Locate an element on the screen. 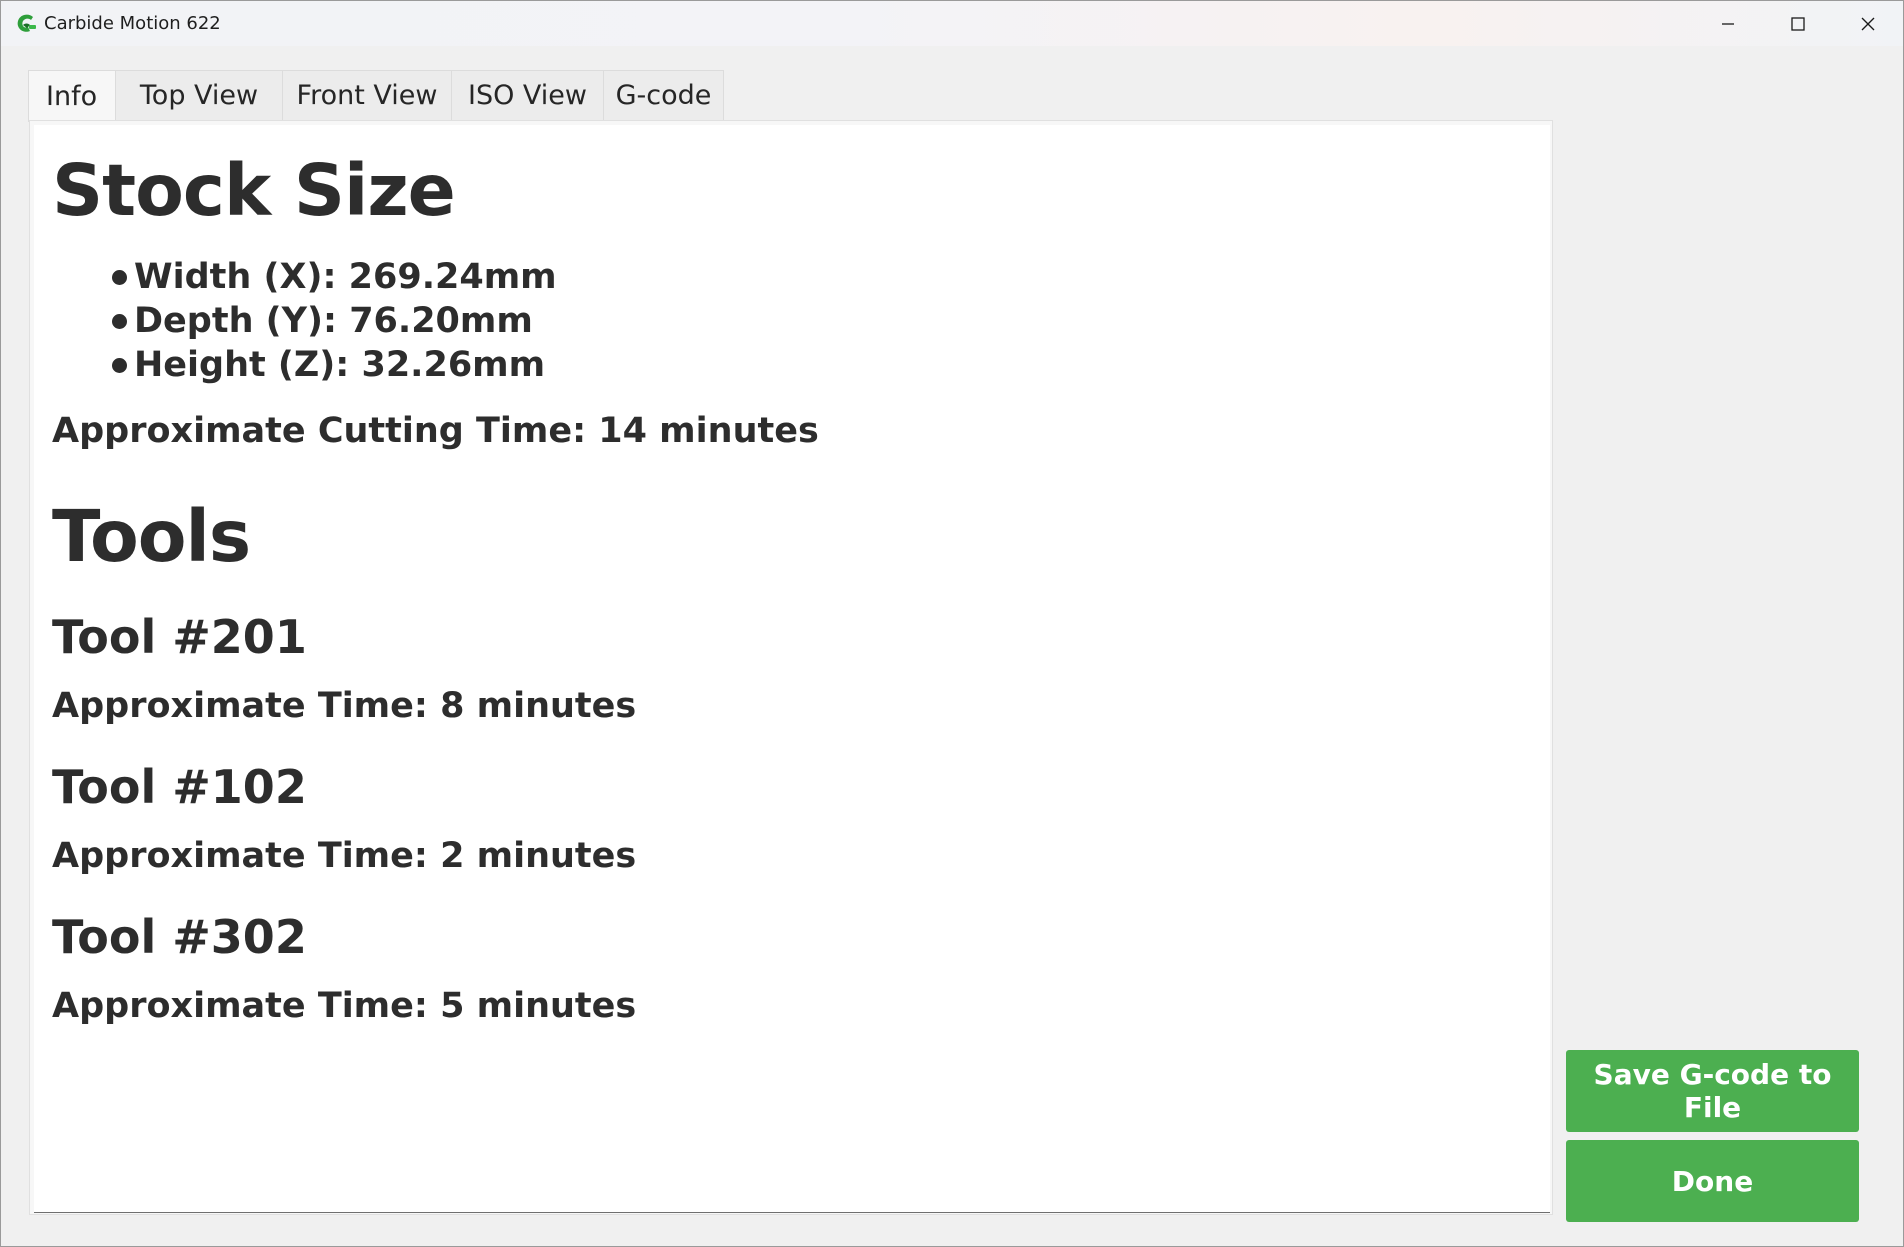  approximate-cutting-time: Approximate Cutting Time: 14 minutes is located at coordinates (435, 431).